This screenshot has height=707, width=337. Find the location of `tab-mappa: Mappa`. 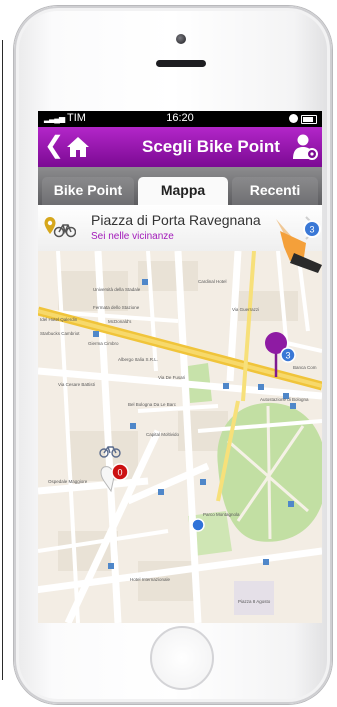

tab-mappa: Mappa is located at coordinates (183, 191).